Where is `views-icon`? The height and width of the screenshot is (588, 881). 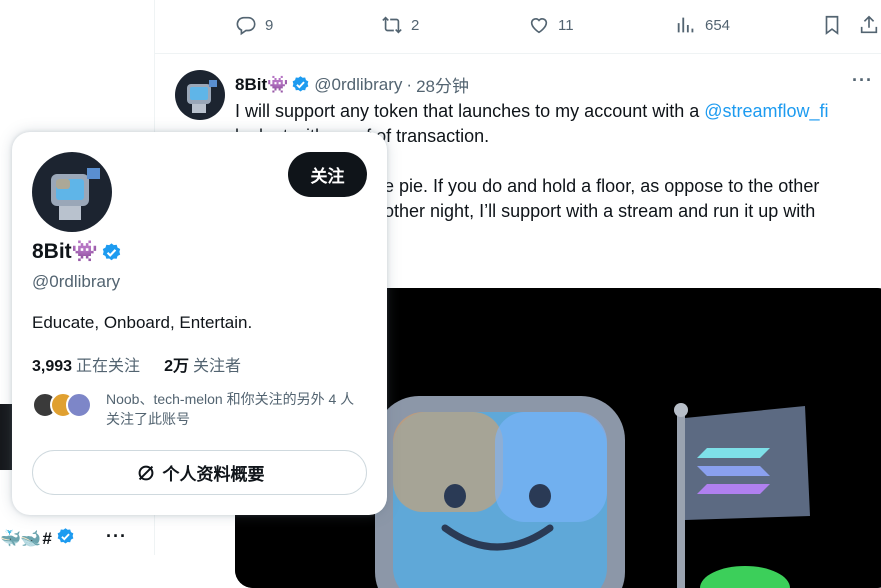
views-icon is located at coordinates (685, 25).